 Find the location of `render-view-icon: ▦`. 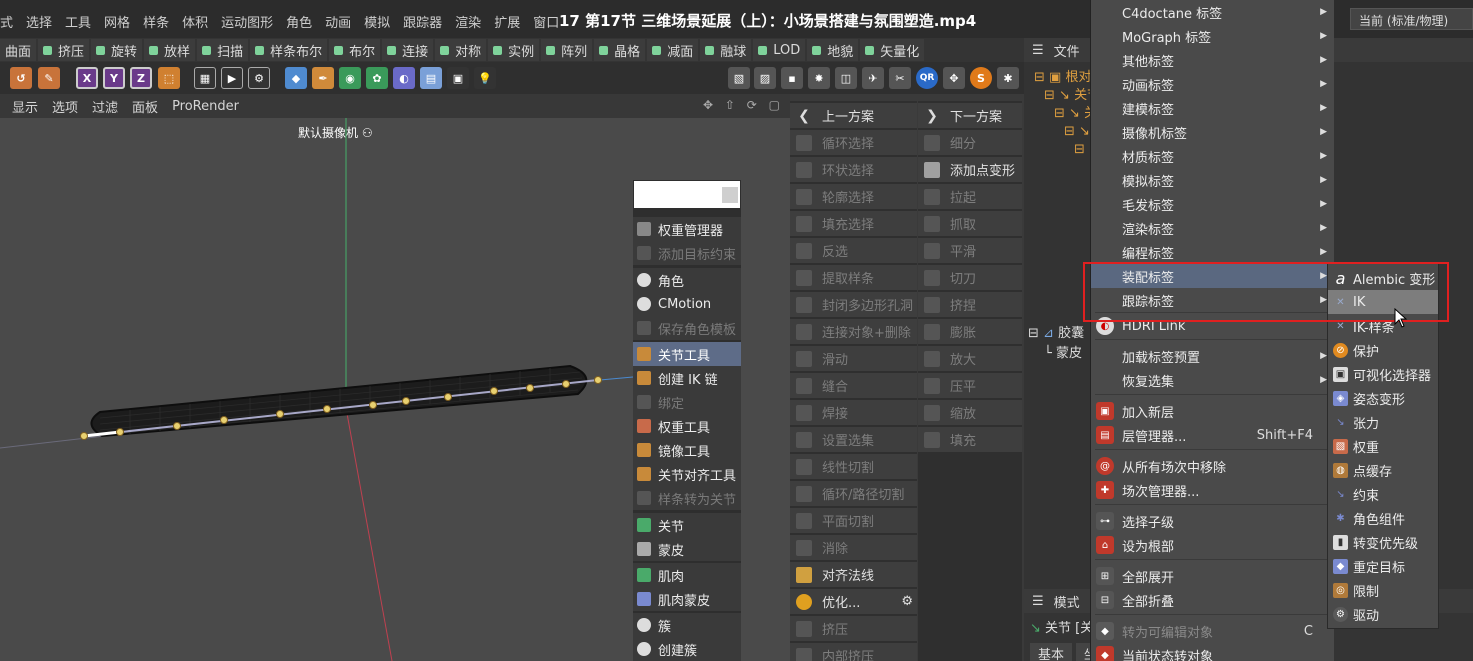

render-view-icon: ▦ is located at coordinates (205, 78).